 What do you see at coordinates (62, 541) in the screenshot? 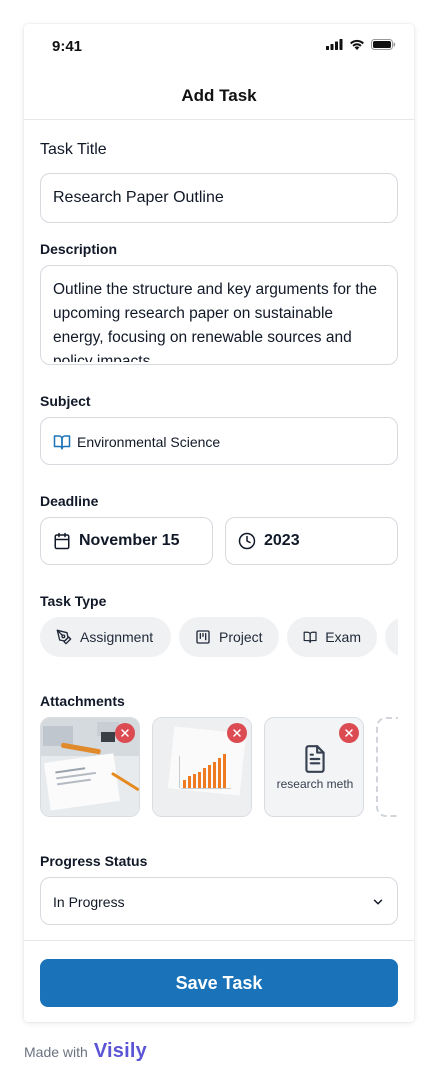
I see `calendar-icon` at bounding box center [62, 541].